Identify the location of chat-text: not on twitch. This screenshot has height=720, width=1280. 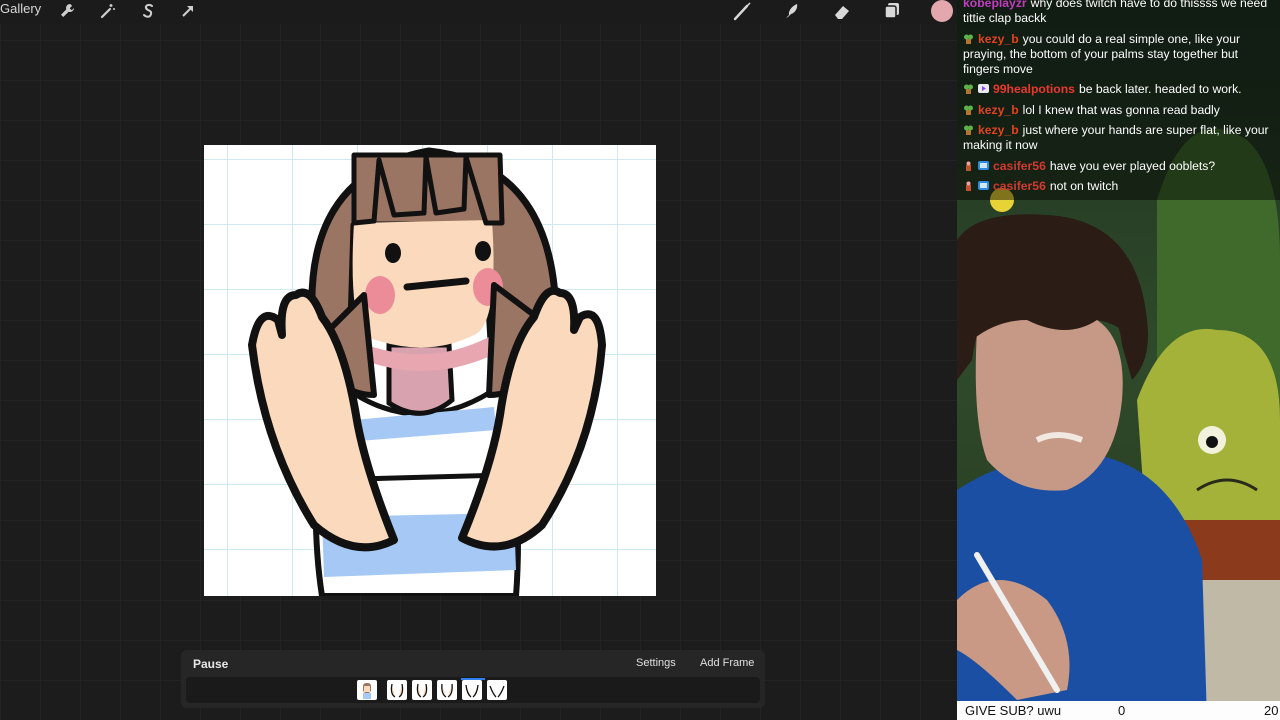
(1084, 185).